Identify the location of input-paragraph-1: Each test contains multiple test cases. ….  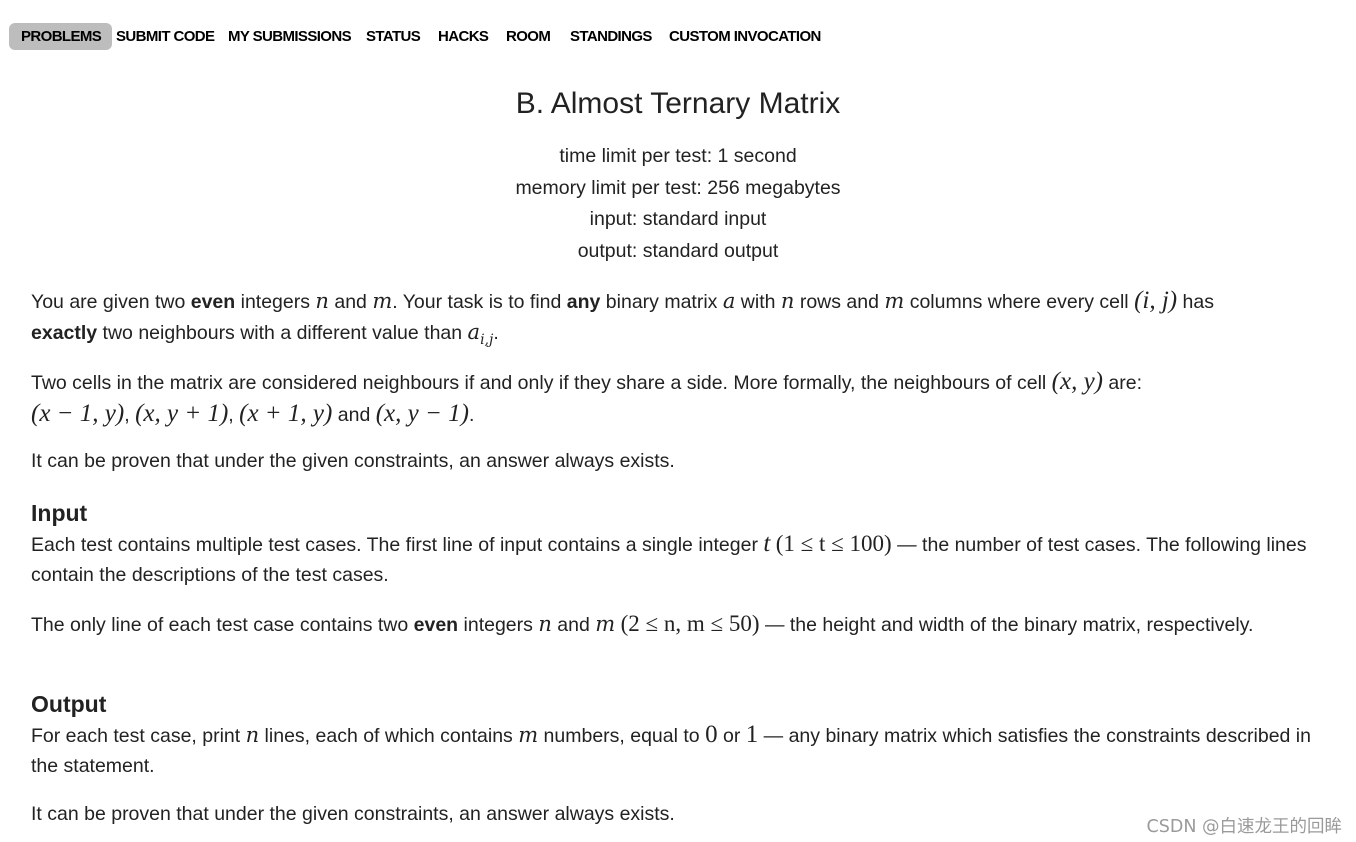
(681, 559).